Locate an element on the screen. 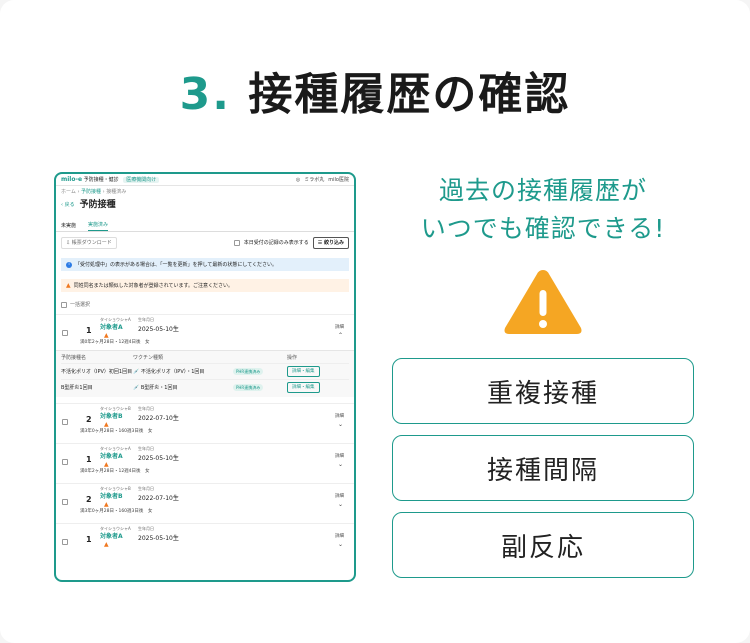 The width and height of the screenshot is (750, 643). page-title-row: ‹ 戻る 予防接種 is located at coordinates (205, 205).